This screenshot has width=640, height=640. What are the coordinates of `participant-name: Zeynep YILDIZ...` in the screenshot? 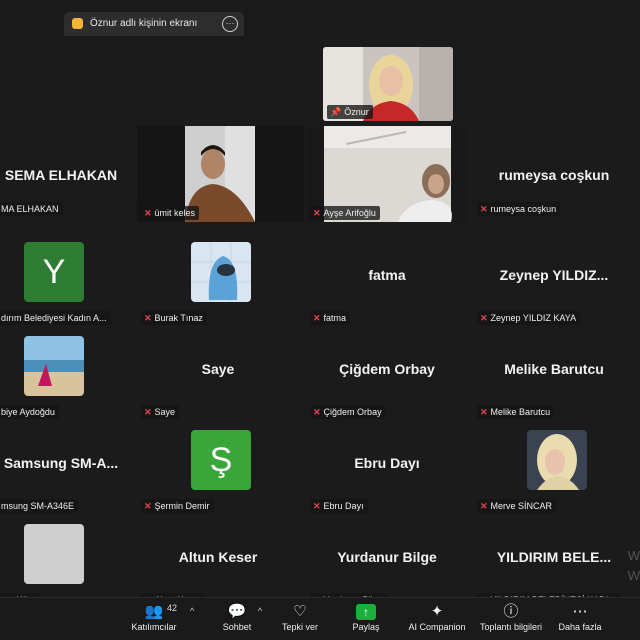 It's located at (554, 275).